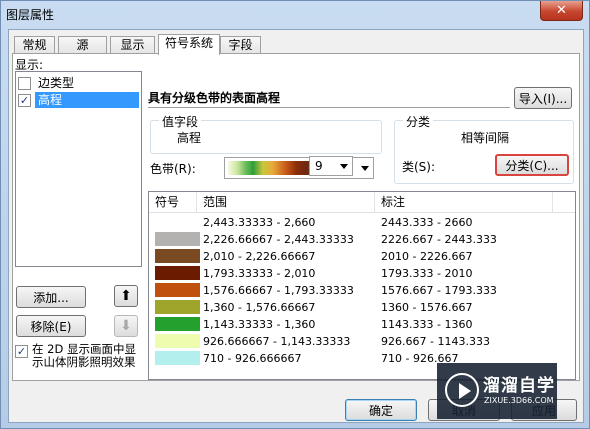 The width and height of the screenshot is (590, 429). What do you see at coordinates (24, 100) in the screenshot?
I see `elevation-checkbox: ✓` at bounding box center [24, 100].